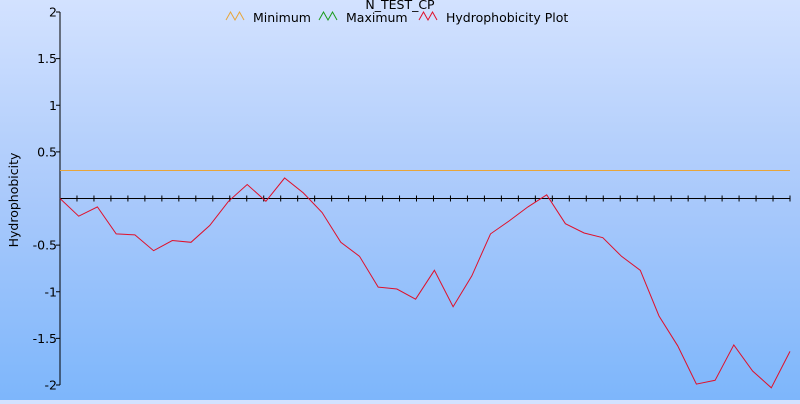 This screenshot has height=404, width=800. Describe the element at coordinates (51, 385) in the screenshot. I see `y-tick-label: -2` at that location.